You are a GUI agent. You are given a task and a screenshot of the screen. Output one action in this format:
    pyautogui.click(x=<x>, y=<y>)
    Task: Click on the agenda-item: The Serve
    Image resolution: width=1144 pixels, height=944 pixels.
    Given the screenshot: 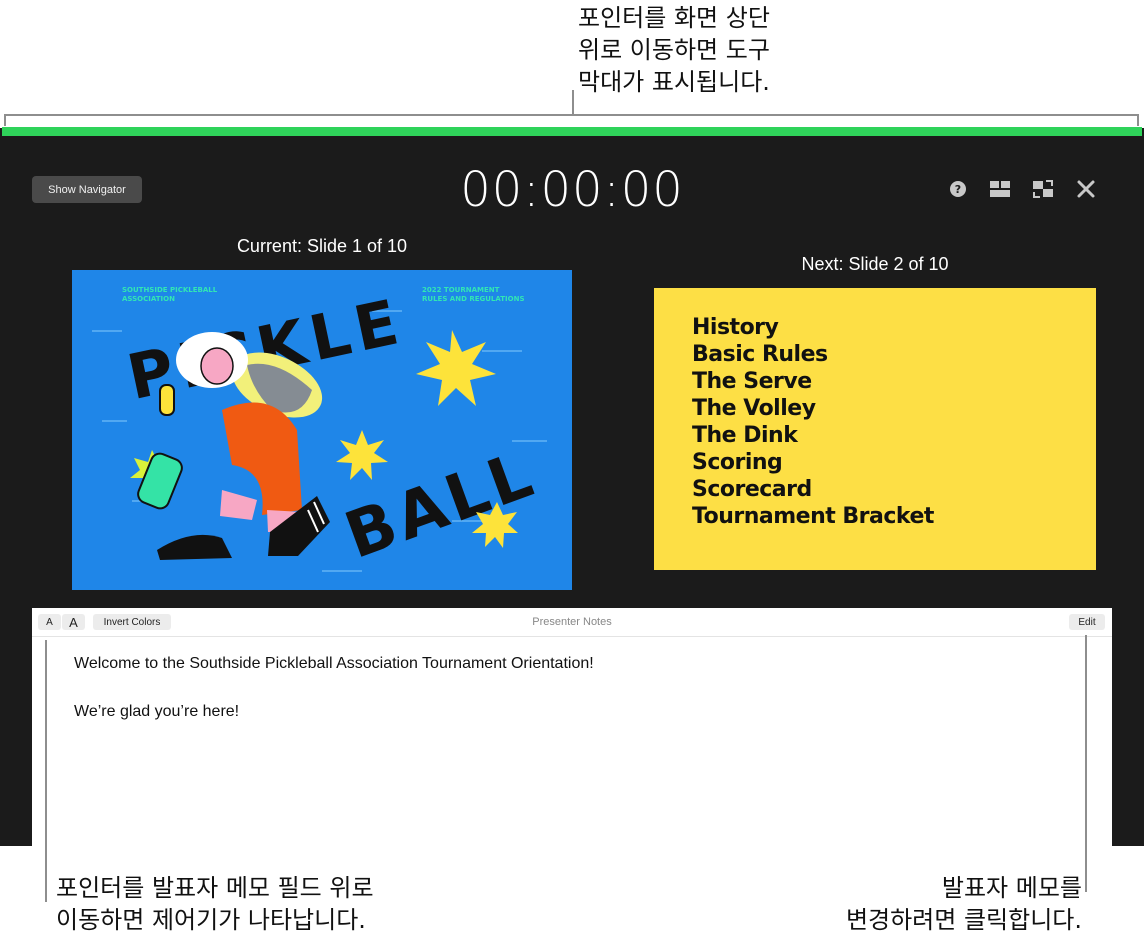 What is the action you would take?
    pyautogui.click(x=752, y=381)
    